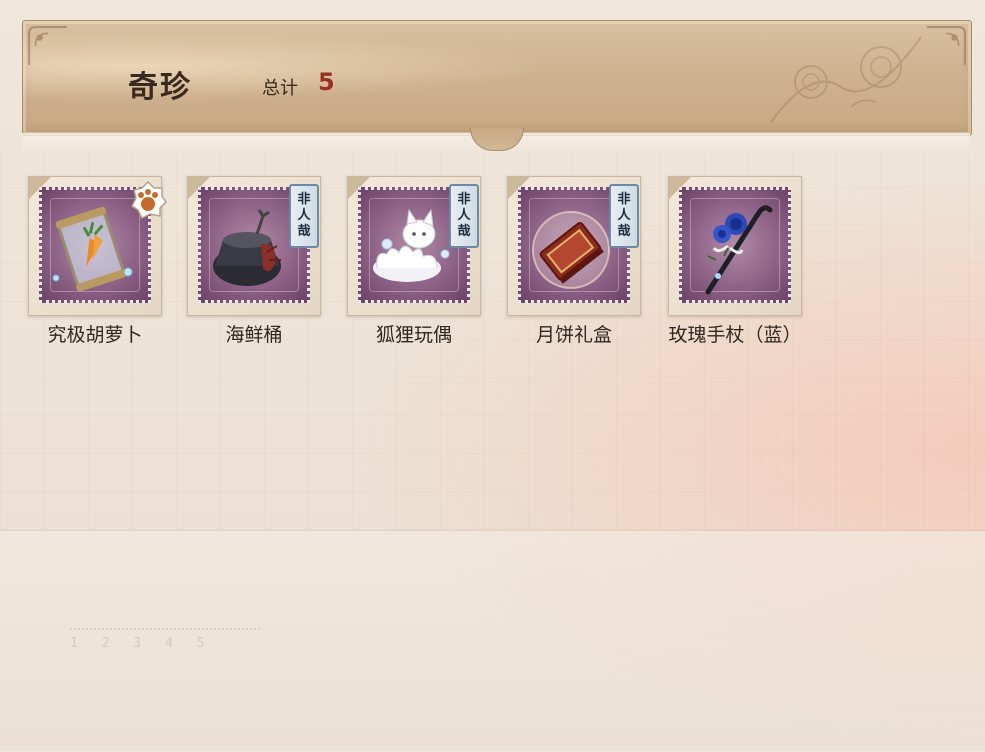 The height and width of the screenshot is (752, 985). Describe the element at coordinates (735, 335) in the screenshot. I see `item-name: 玫瑰手杖（蓝）` at that location.